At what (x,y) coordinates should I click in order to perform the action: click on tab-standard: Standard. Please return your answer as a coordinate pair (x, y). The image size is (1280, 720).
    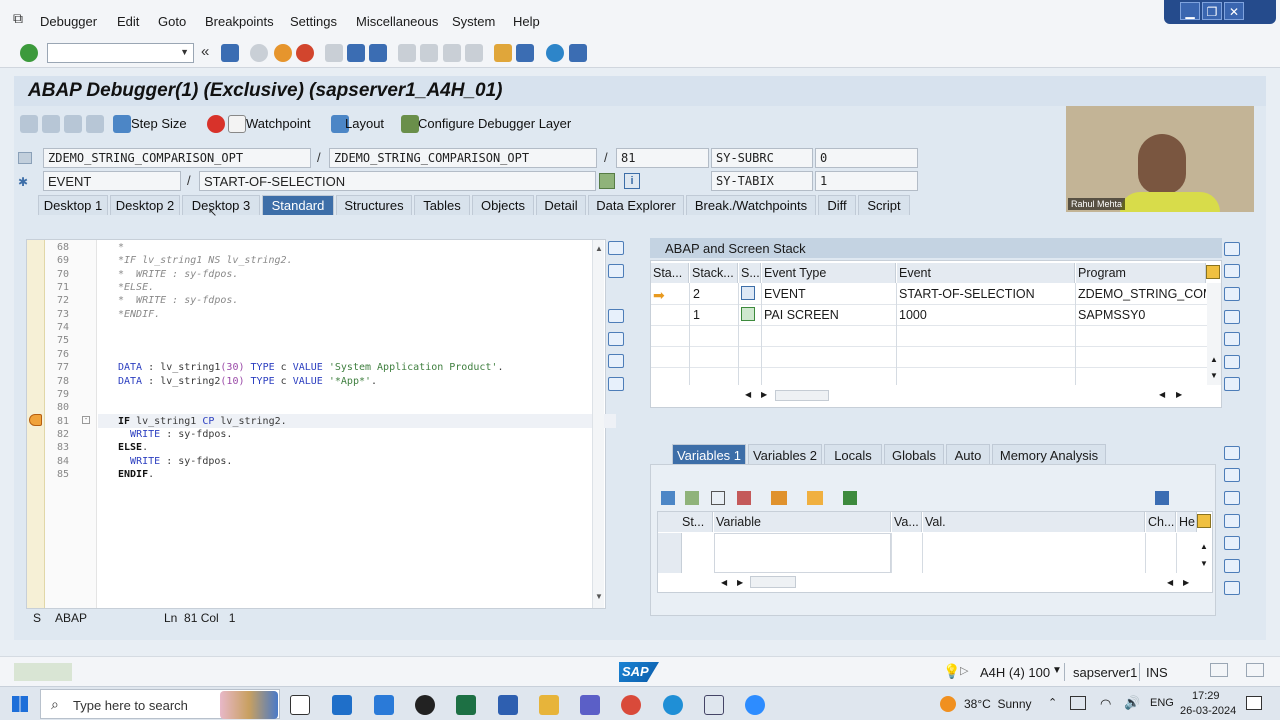
    Looking at the image, I should click on (298, 205).